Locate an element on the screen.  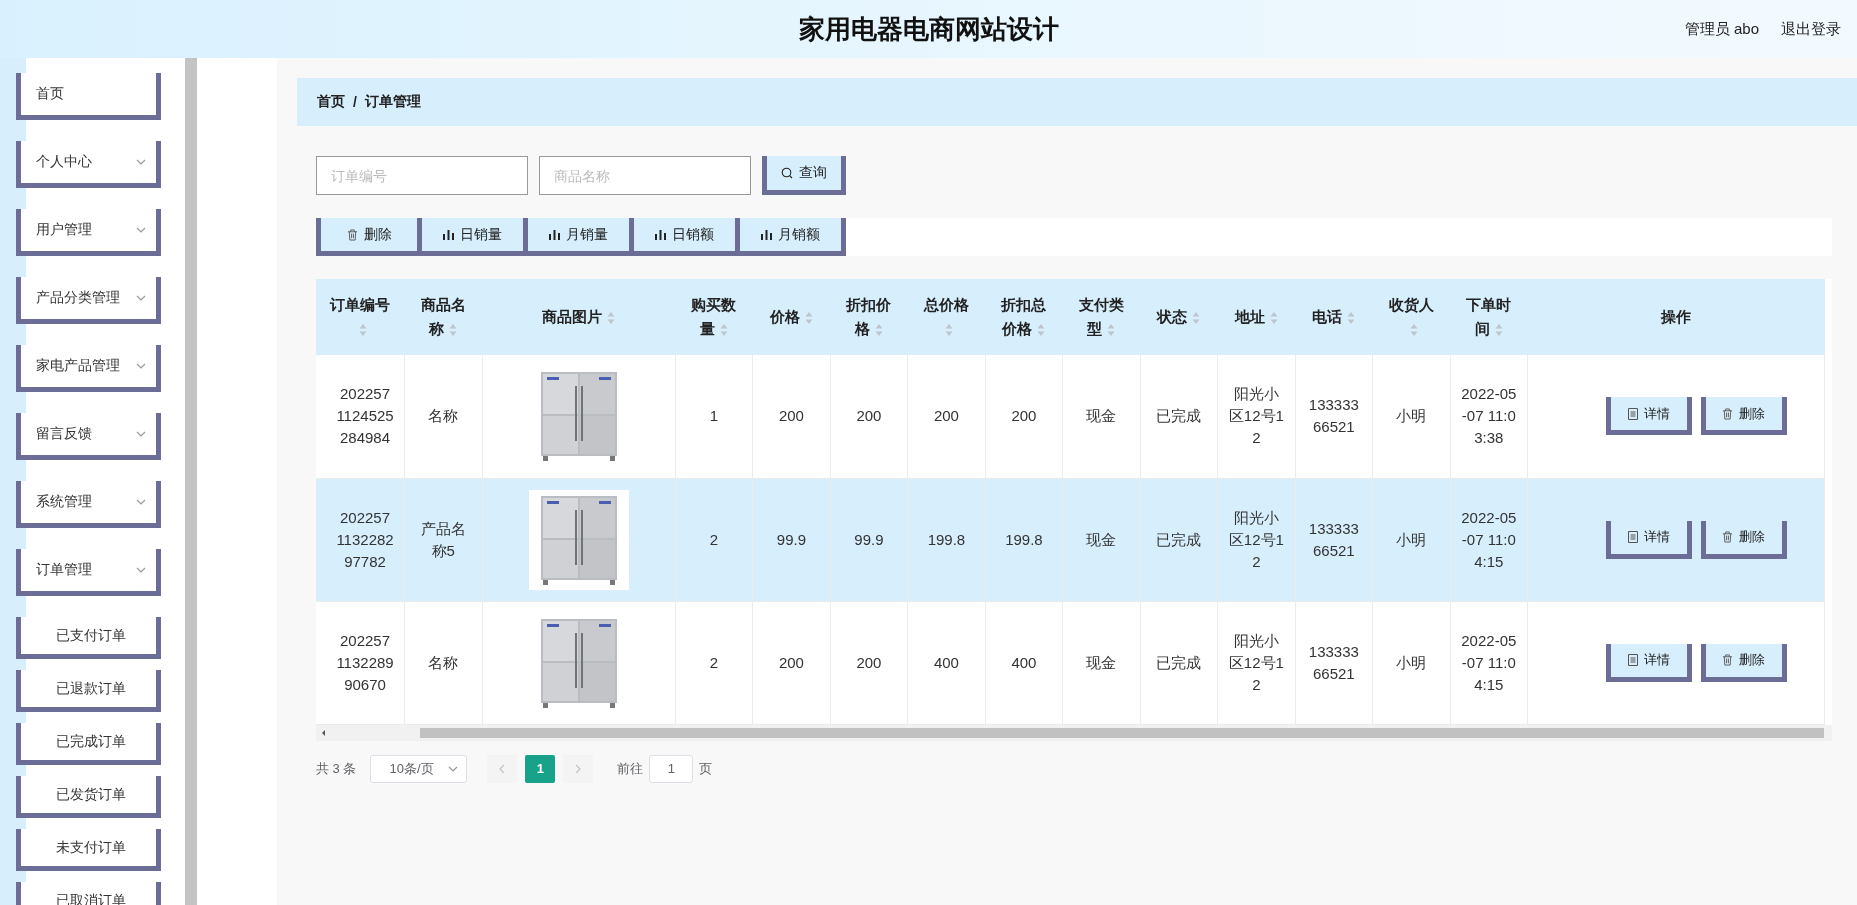
column-header: 订单编号 is located at coordinates (360, 317).